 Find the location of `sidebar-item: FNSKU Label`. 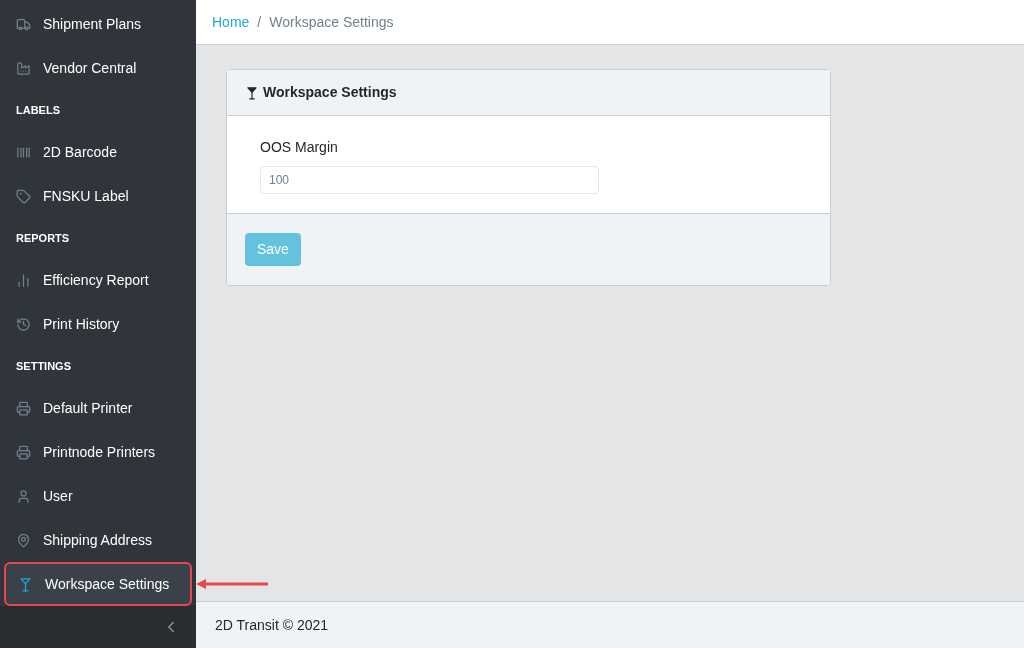

sidebar-item: FNSKU Label is located at coordinates (98, 196).